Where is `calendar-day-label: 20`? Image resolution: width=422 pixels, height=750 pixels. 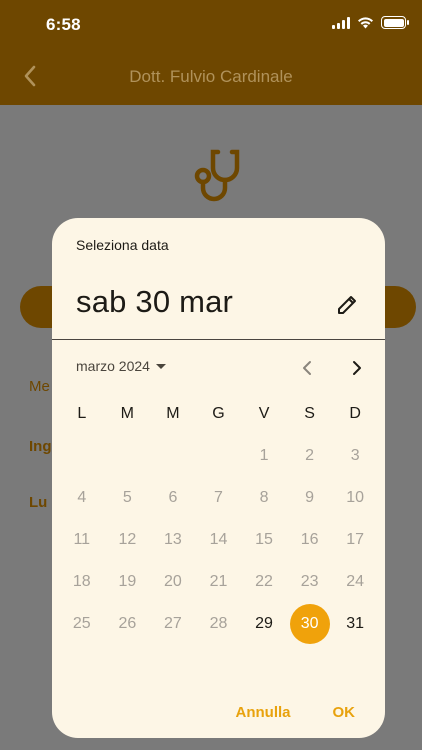 calendar-day-label: 20 is located at coordinates (173, 581).